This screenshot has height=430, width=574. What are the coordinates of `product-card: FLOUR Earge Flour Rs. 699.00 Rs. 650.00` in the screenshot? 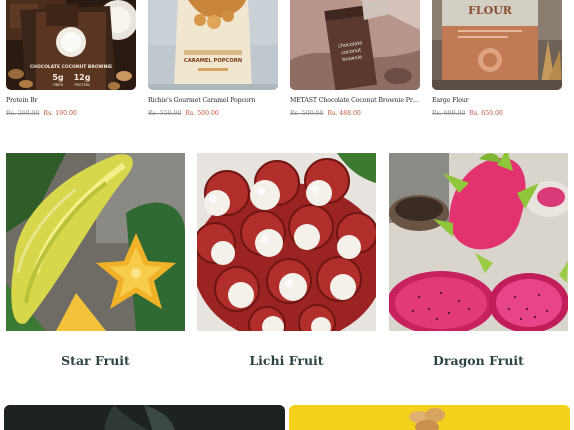 It's located at (497, 58).